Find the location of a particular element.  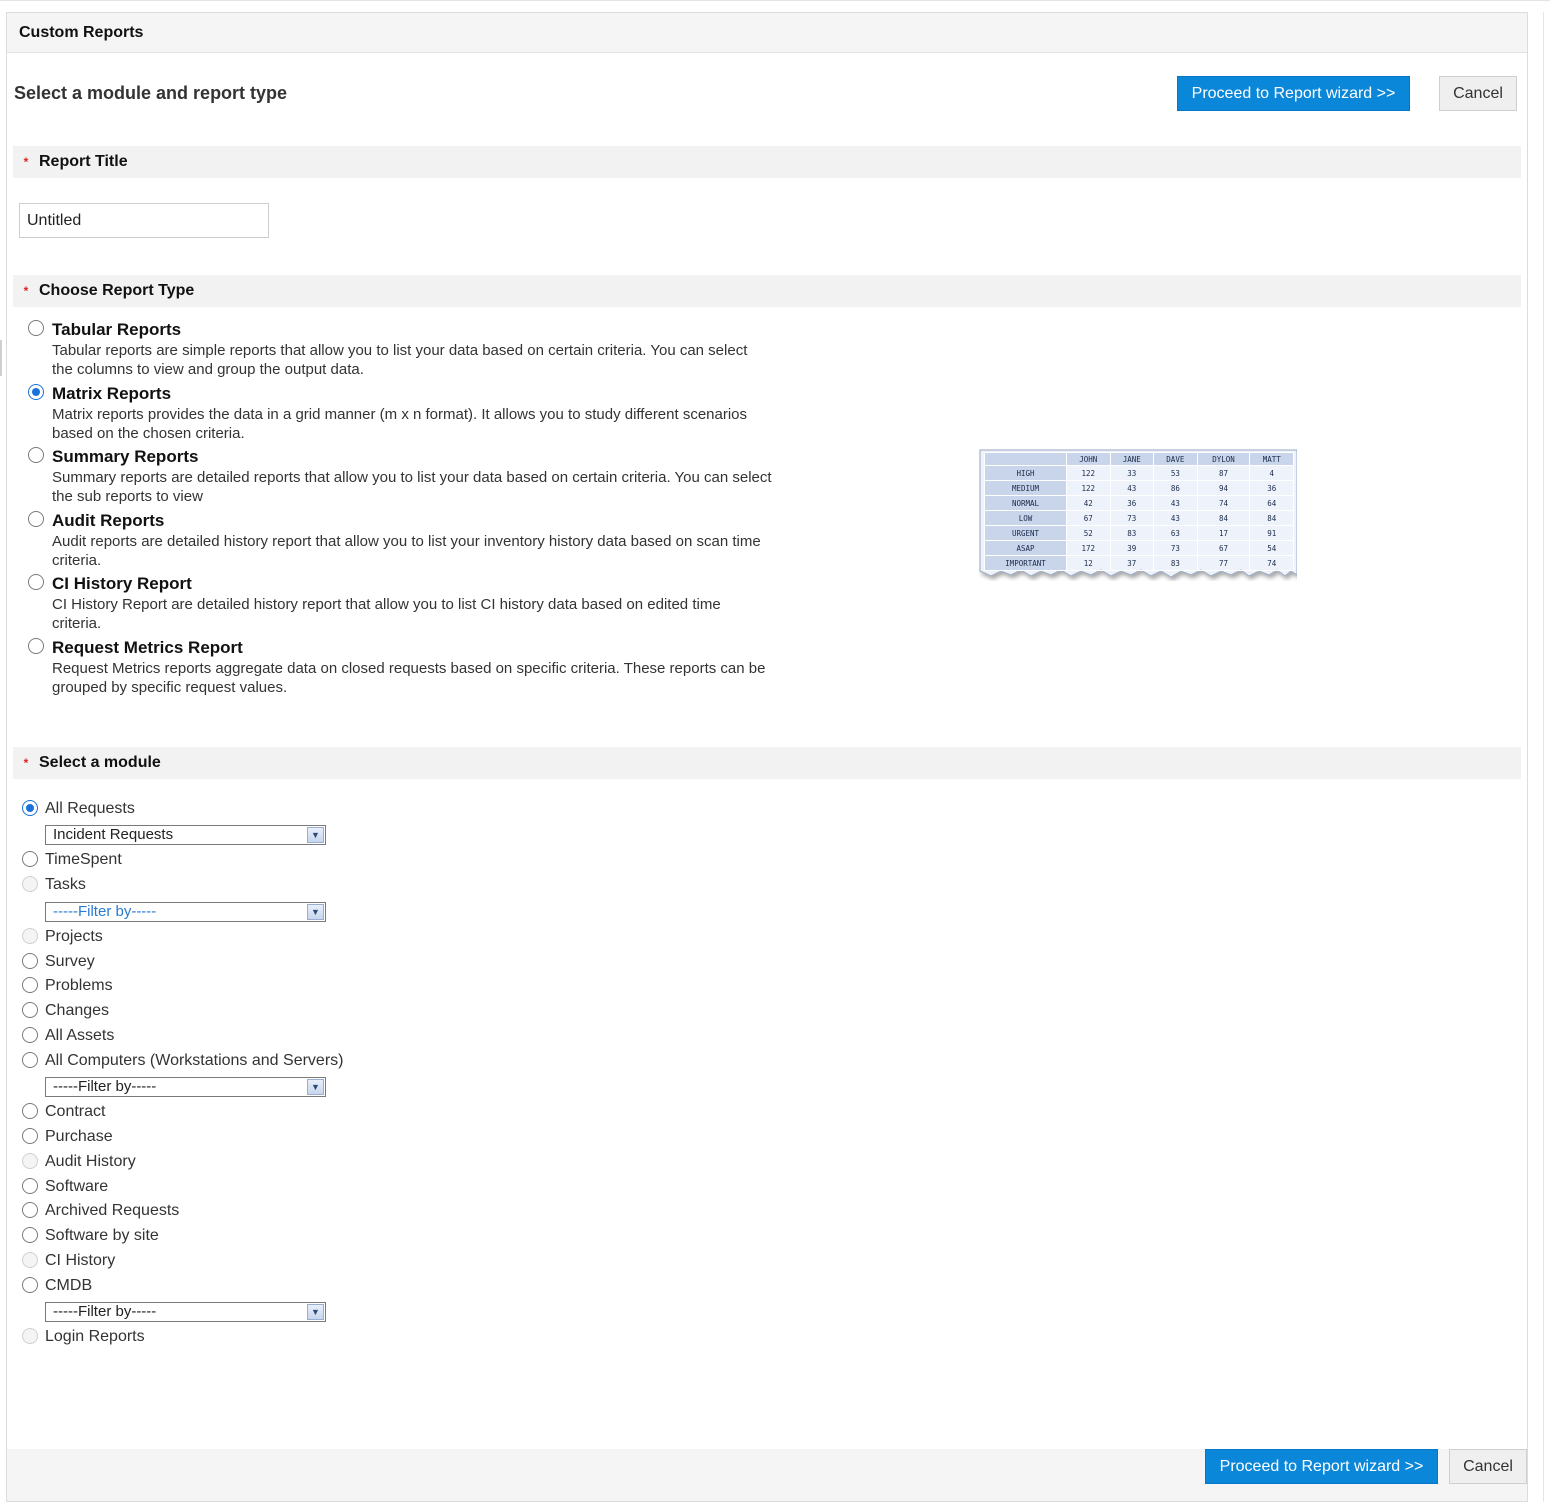

preview-cell: 43 is located at coordinates (1132, 488).